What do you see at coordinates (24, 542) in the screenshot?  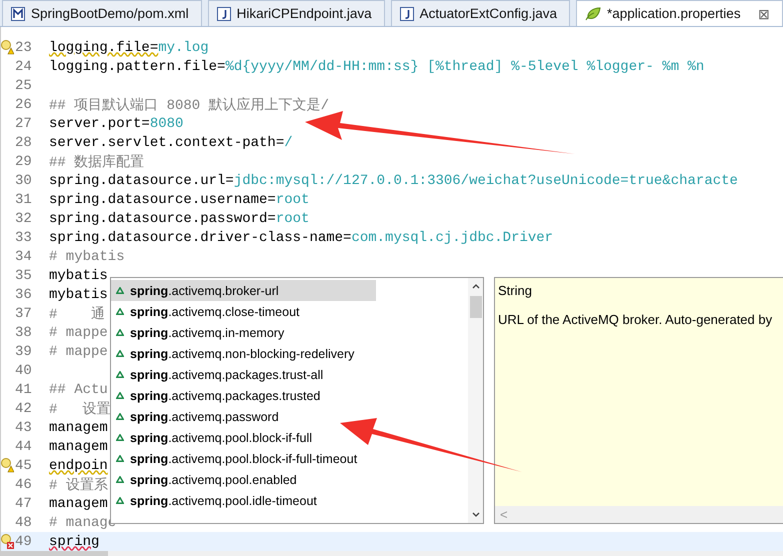 I see `line-number: 49` at bounding box center [24, 542].